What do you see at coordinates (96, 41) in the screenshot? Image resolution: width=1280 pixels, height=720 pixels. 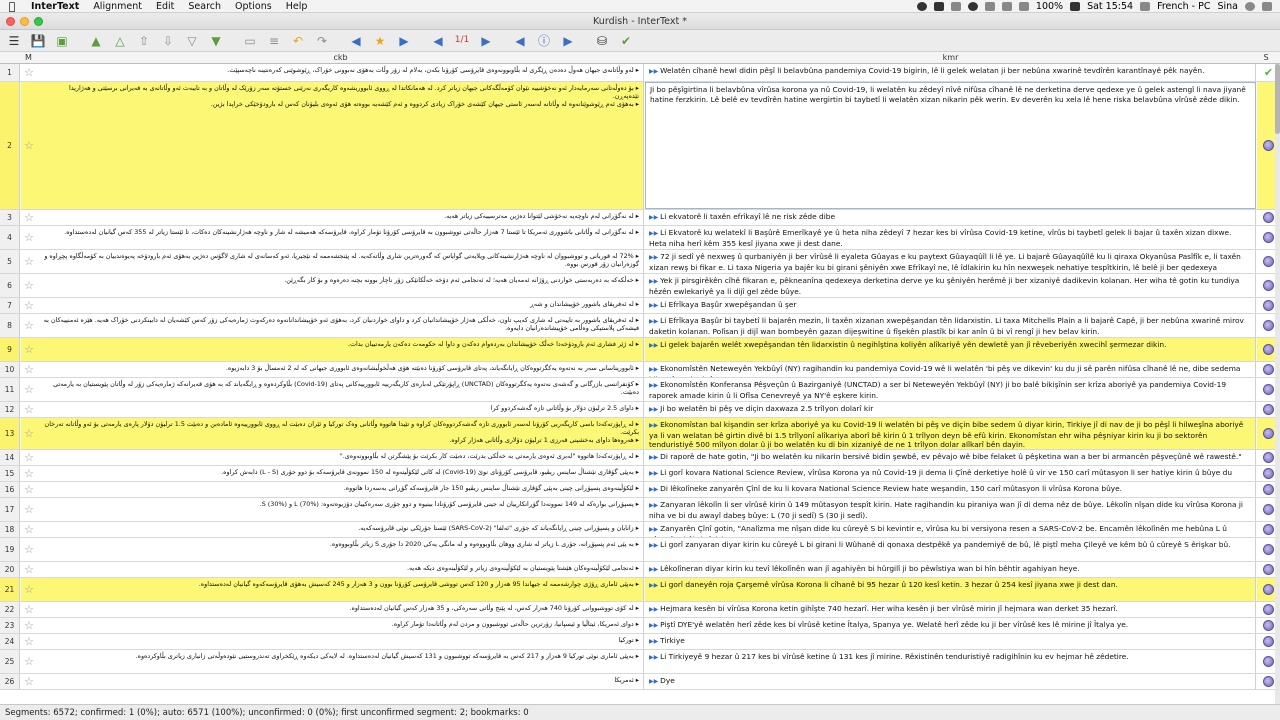 I see `move-up-icon: ▲` at bounding box center [96, 41].